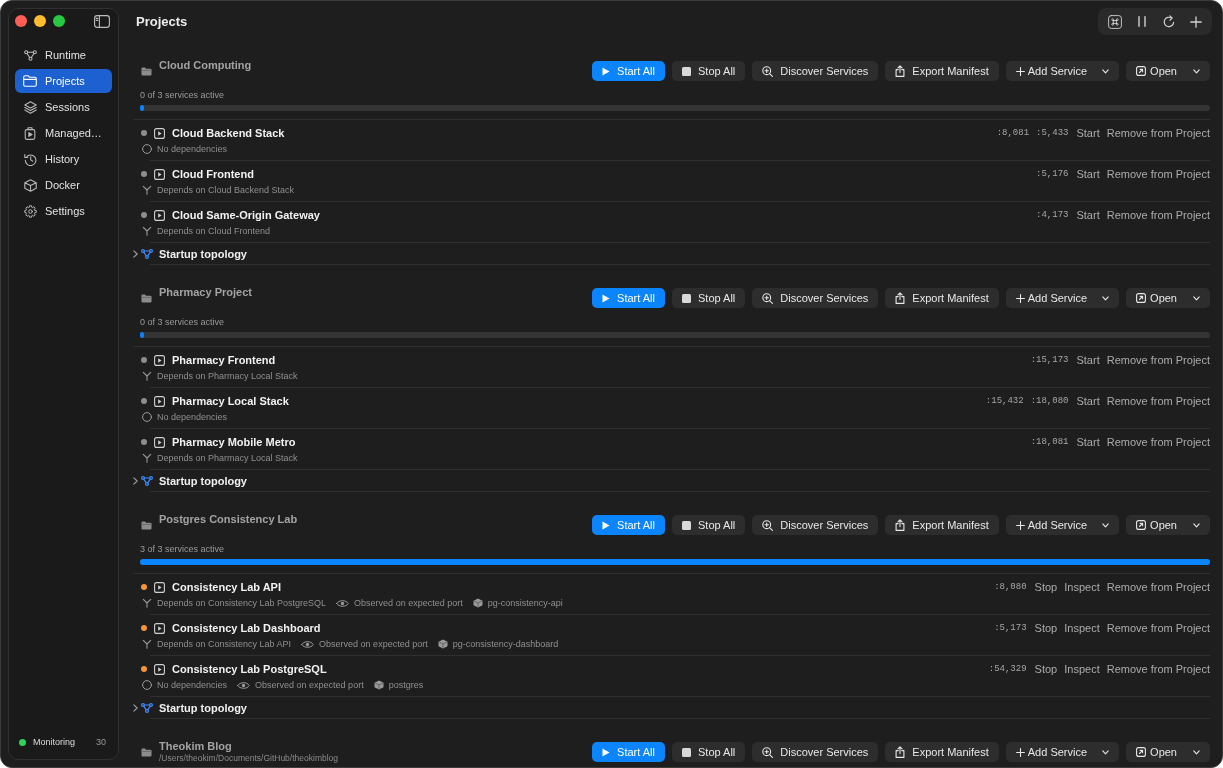  Describe the element at coordinates (249, 669) in the screenshot. I see `service-name: Consistency Lab PostgreSQL` at that location.